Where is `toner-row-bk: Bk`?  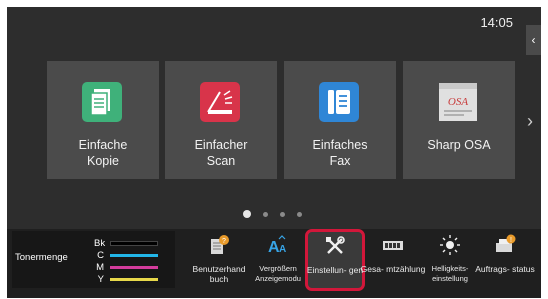
toner-row-bk: Bk is located at coordinates (126, 243).